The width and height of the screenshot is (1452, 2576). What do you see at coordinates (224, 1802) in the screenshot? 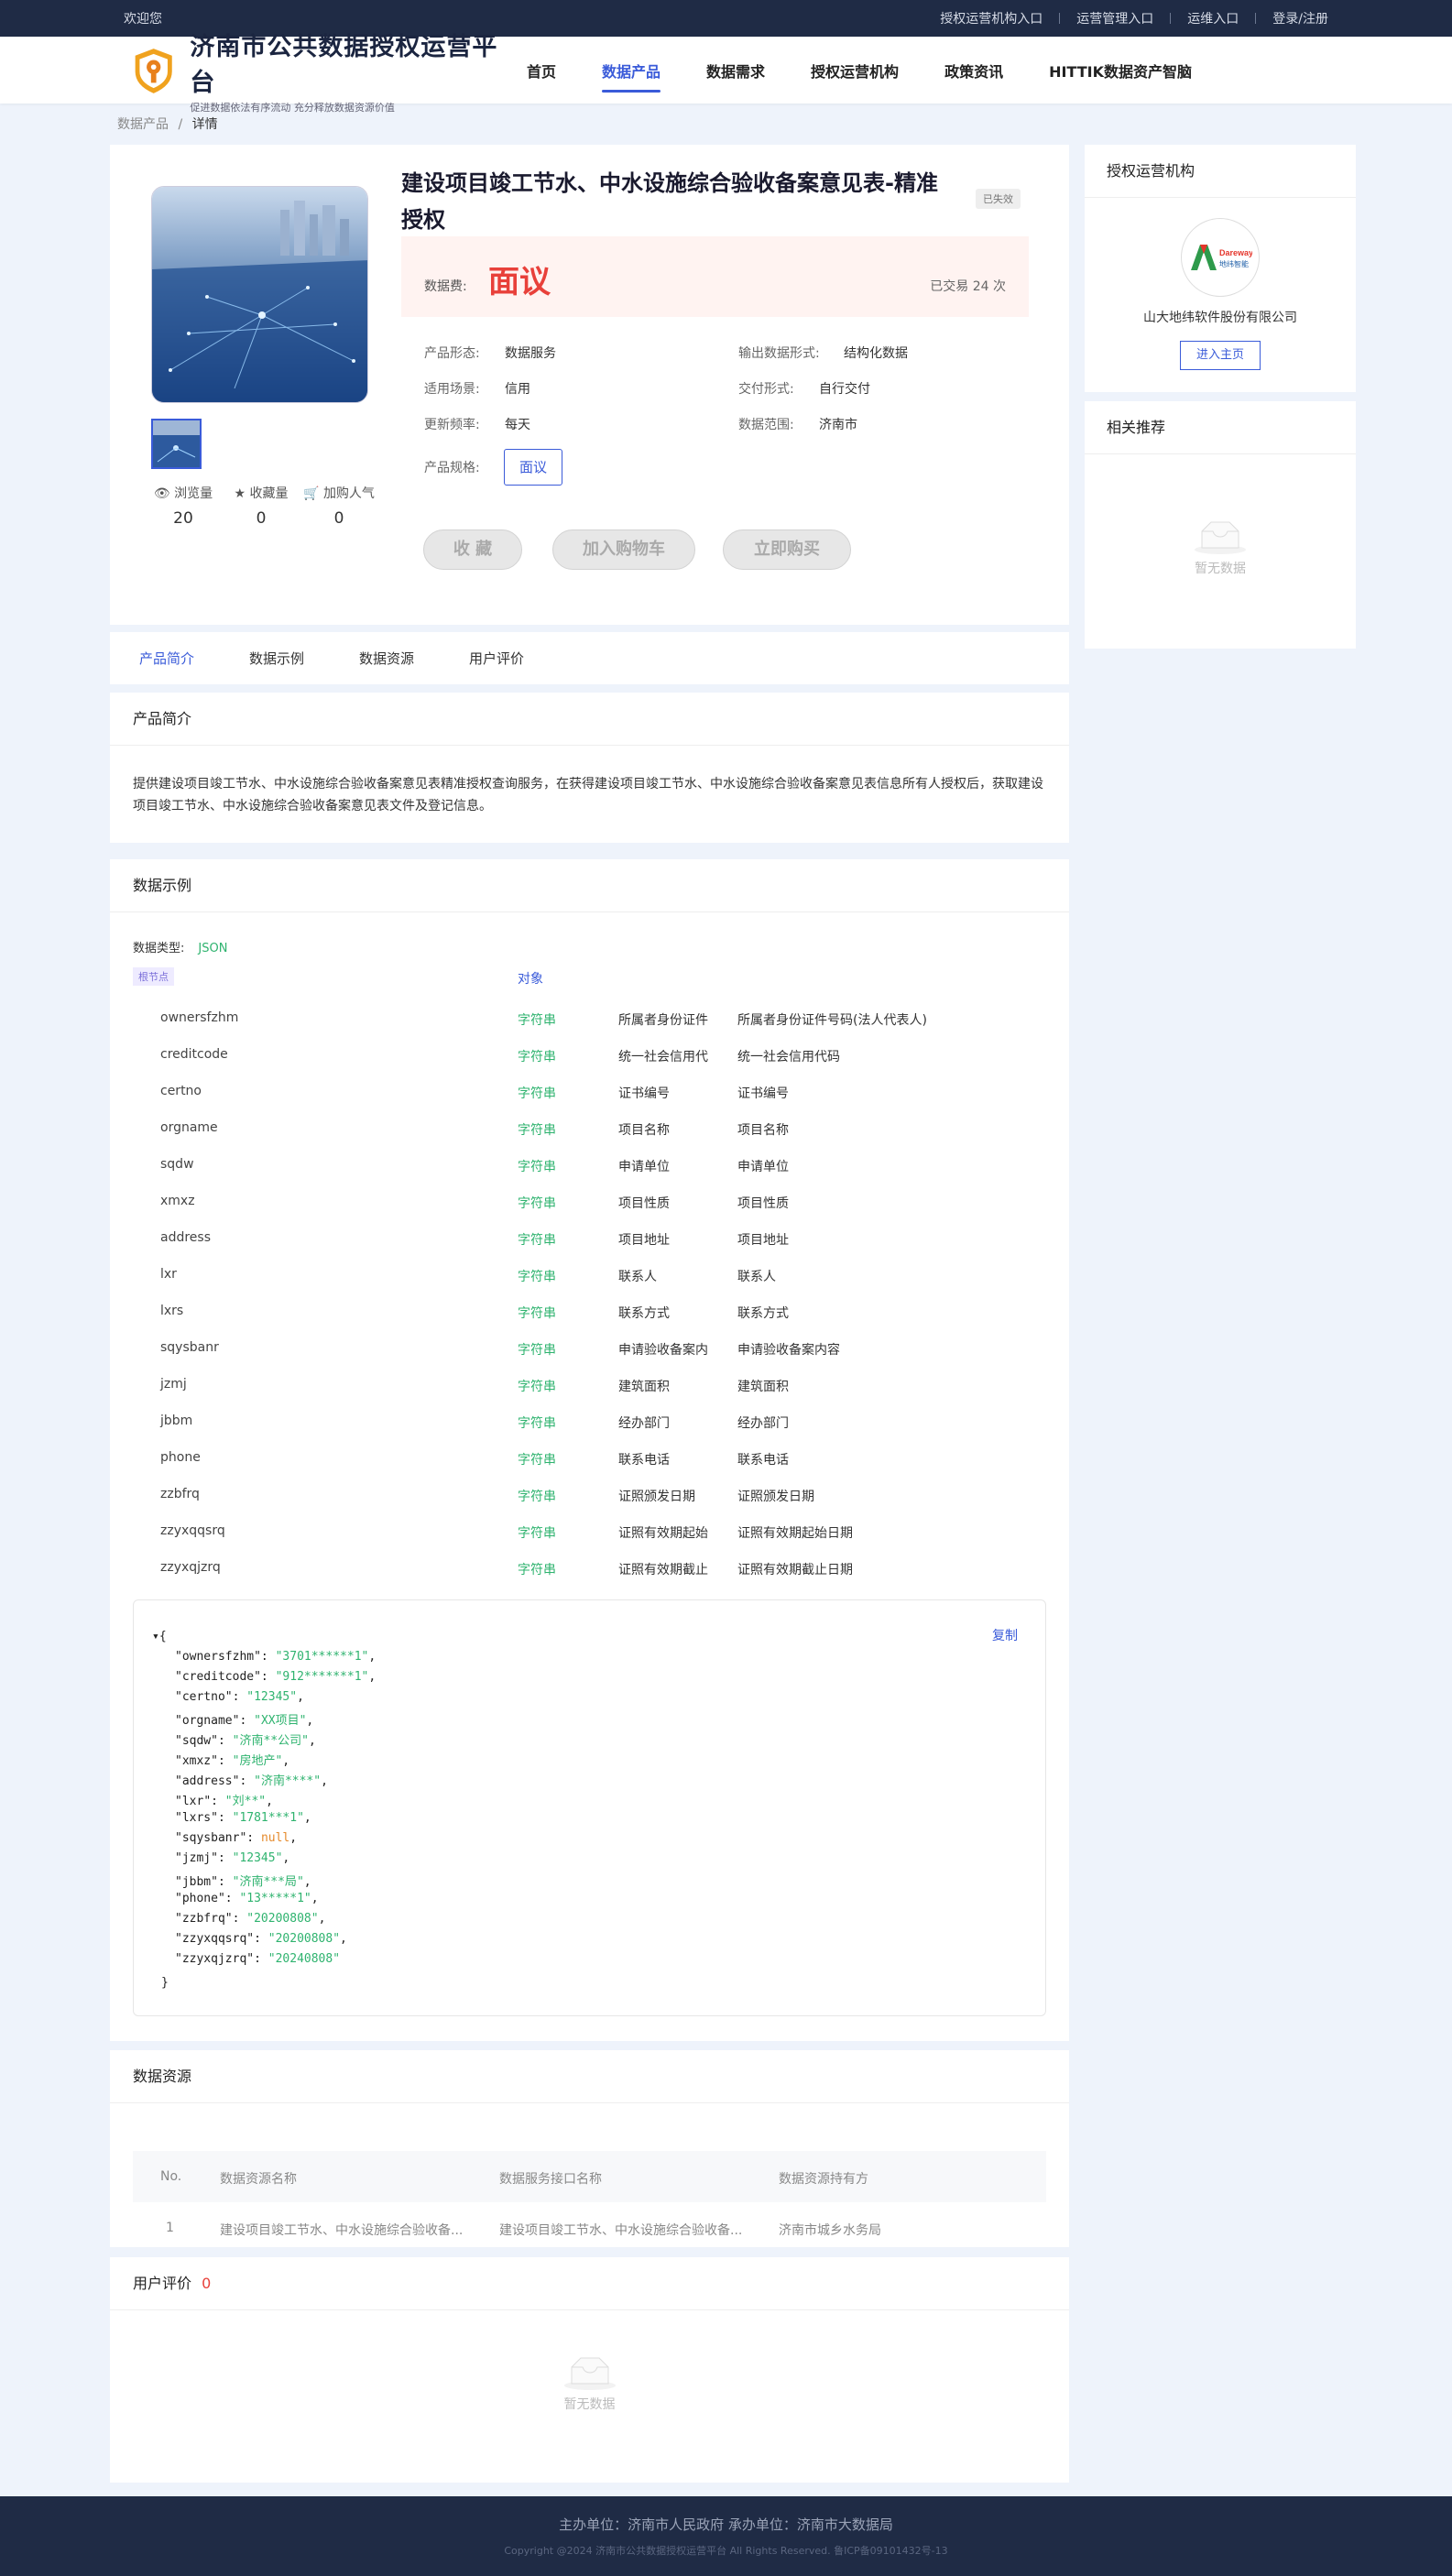
I see `json-line: "lxr": "刘**",` at bounding box center [224, 1802].